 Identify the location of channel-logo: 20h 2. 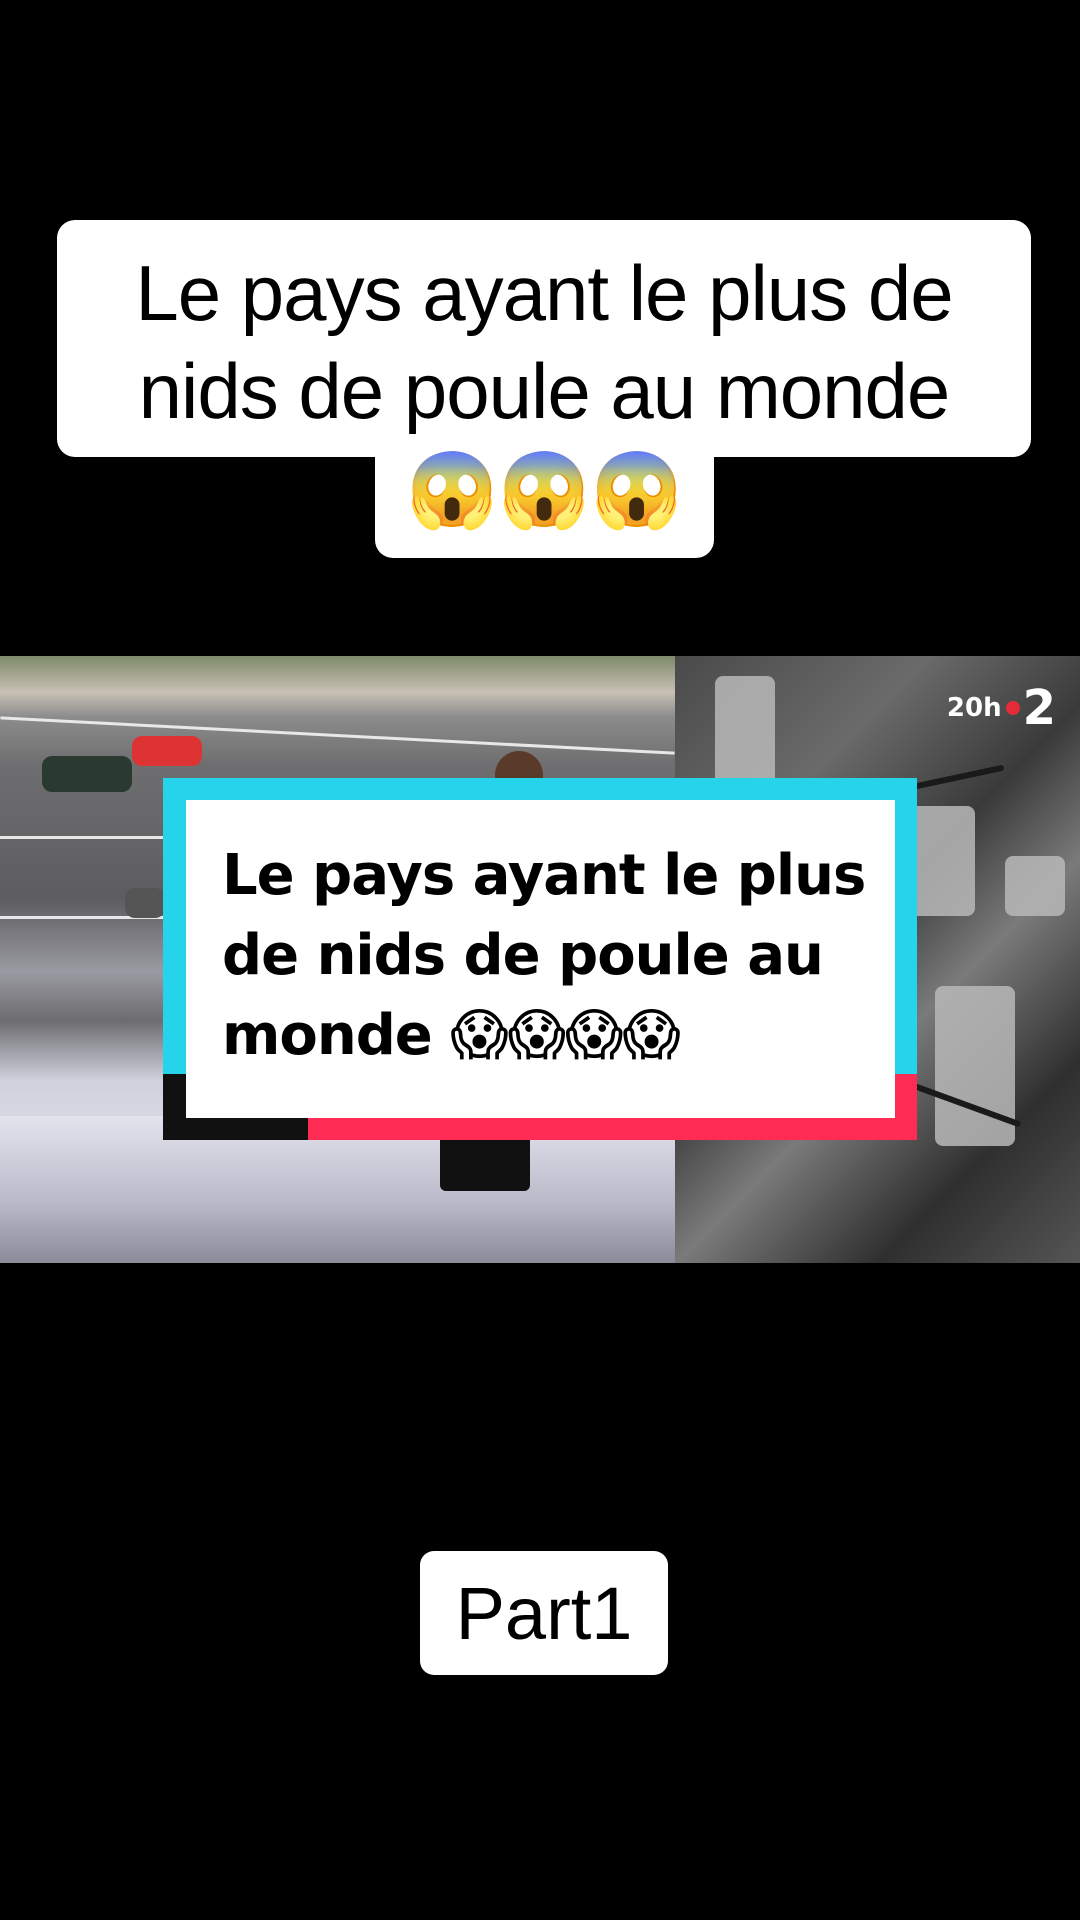
(1001, 708).